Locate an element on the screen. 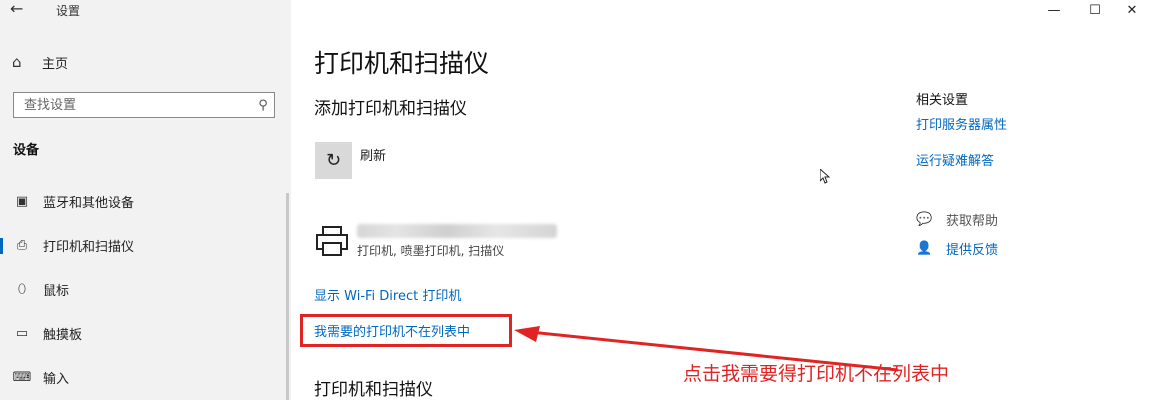 The width and height of the screenshot is (1155, 400). app-title: 设置 is located at coordinates (68, 11).